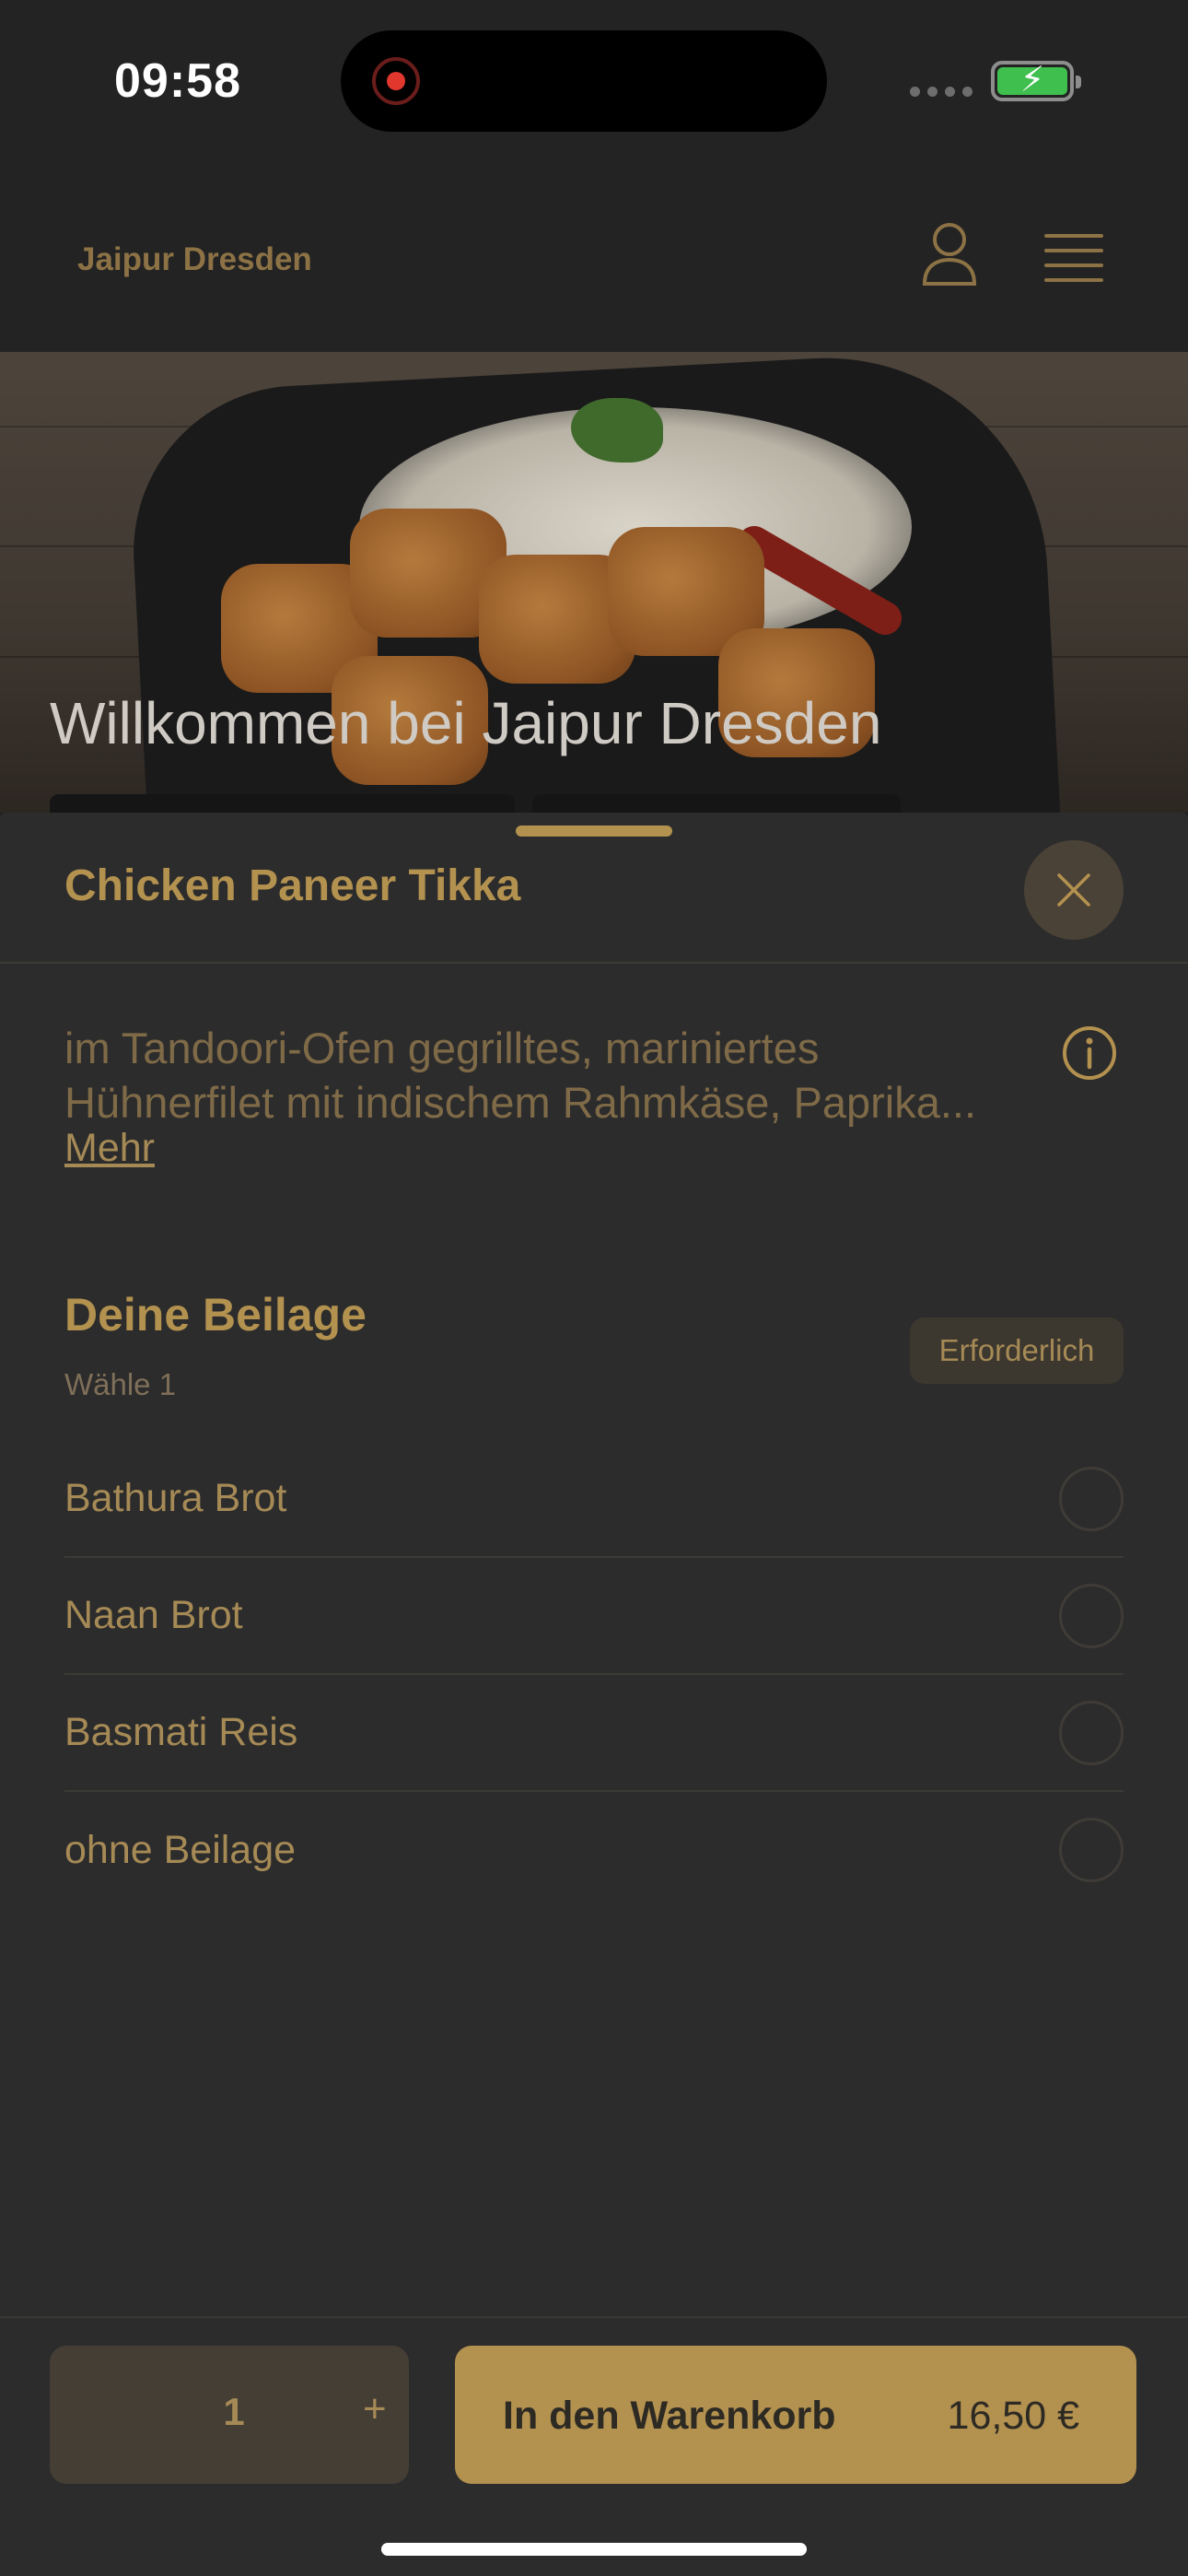  What do you see at coordinates (194, 259) in the screenshot?
I see `brand-name: Jaipur Dresden` at bounding box center [194, 259].